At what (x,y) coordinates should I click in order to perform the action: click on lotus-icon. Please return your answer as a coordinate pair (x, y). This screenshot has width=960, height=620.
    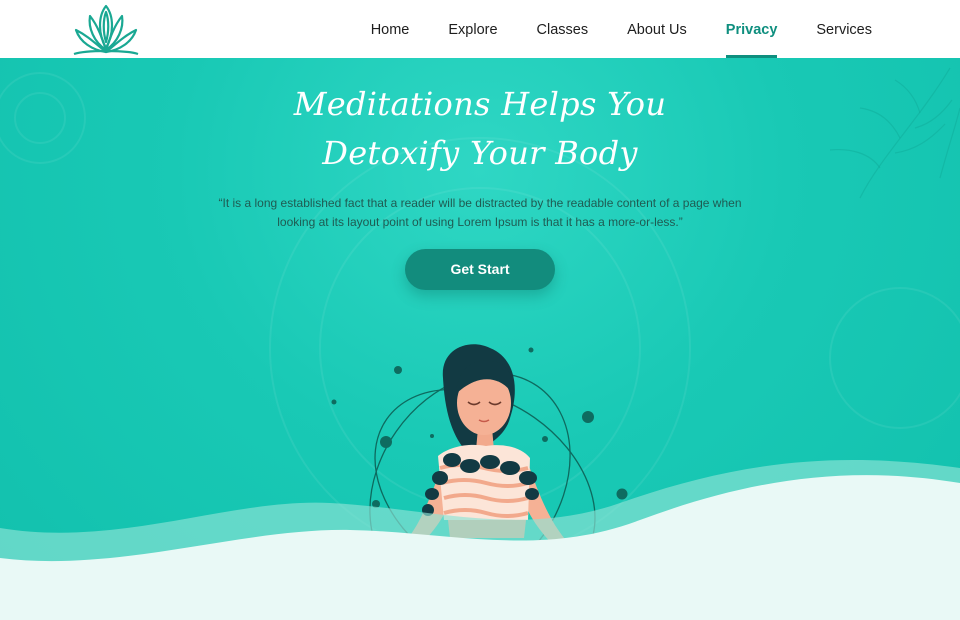
    Looking at the image, I should click on (106, 29).